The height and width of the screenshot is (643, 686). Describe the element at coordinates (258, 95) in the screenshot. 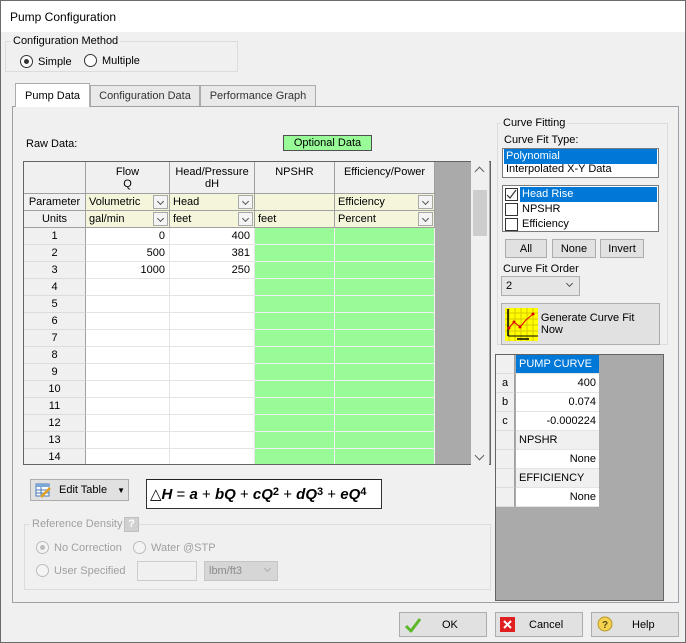

I see `tab-performance-graph: Performance Graph` at that location.